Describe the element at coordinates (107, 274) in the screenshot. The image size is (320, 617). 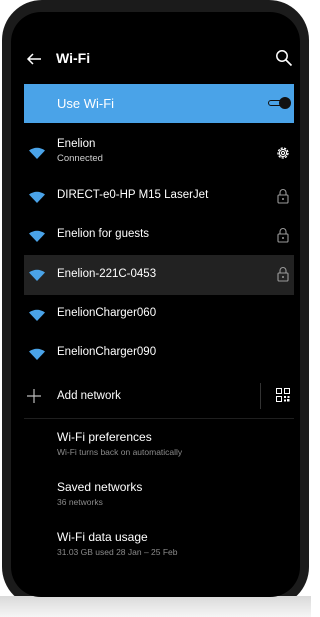
I see `network-name: Enelion-221C-0453` at that location.